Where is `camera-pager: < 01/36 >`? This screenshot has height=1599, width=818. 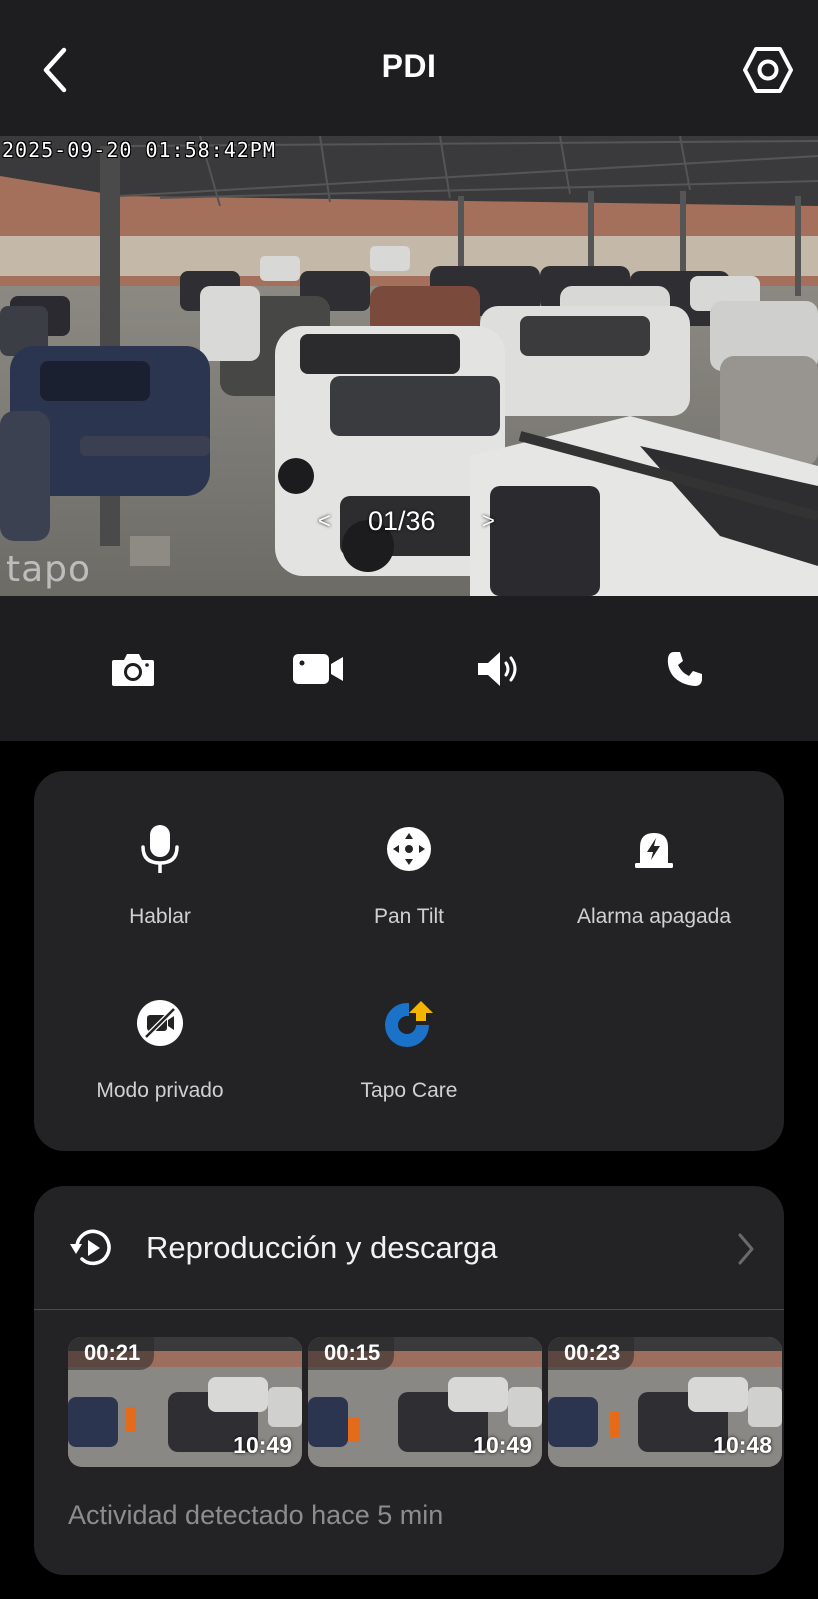
camera-pager: < 01/36 > is located at coordinates (409, 524).